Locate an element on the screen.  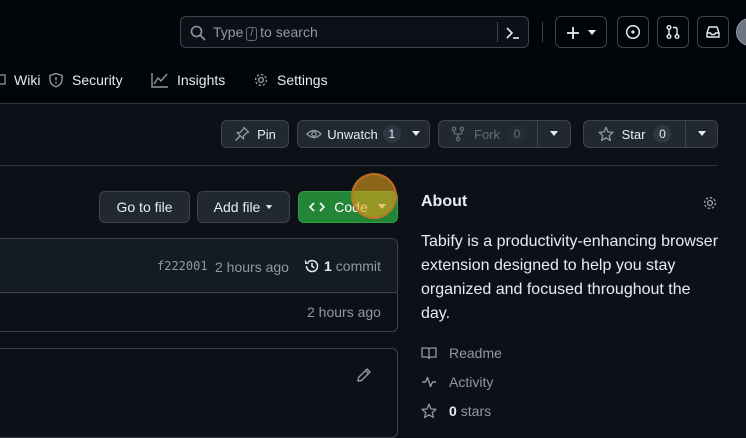
search-icon is located at coordinates (198, 33).